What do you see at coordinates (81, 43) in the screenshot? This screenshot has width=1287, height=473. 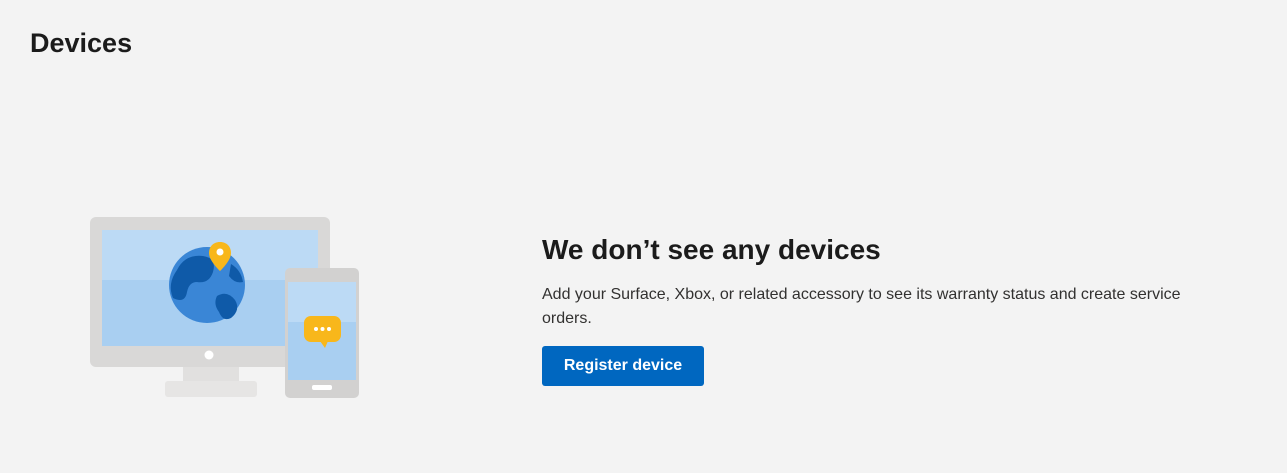 I see `page-title: Devices` at bounding box center [81, 43].